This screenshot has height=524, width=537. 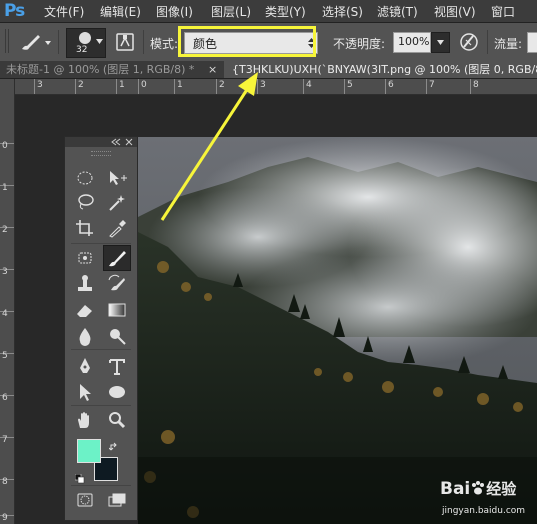 I want to click on clone-stamp-tool-icon, so click(x=85, y=284).